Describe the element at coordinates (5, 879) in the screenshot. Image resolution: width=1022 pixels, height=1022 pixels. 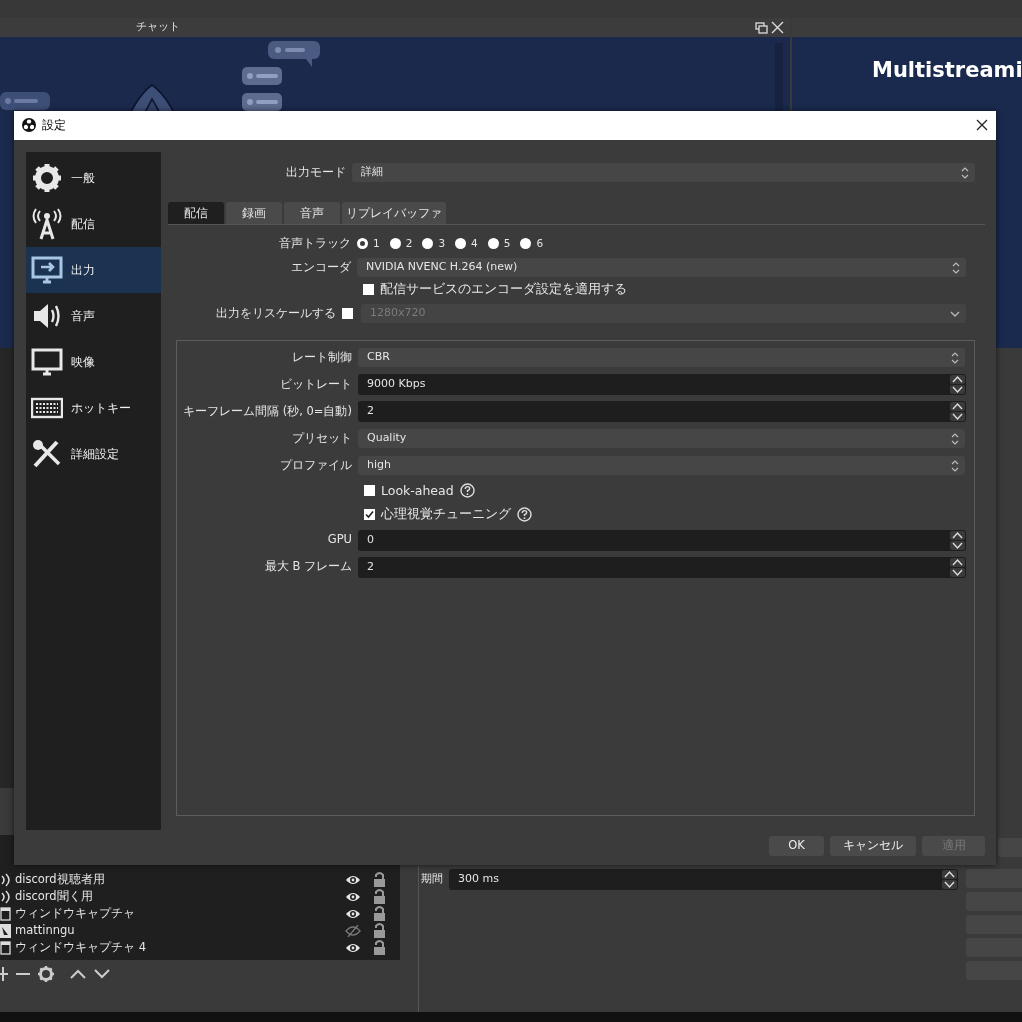
I see `speaker-icon` at that location.